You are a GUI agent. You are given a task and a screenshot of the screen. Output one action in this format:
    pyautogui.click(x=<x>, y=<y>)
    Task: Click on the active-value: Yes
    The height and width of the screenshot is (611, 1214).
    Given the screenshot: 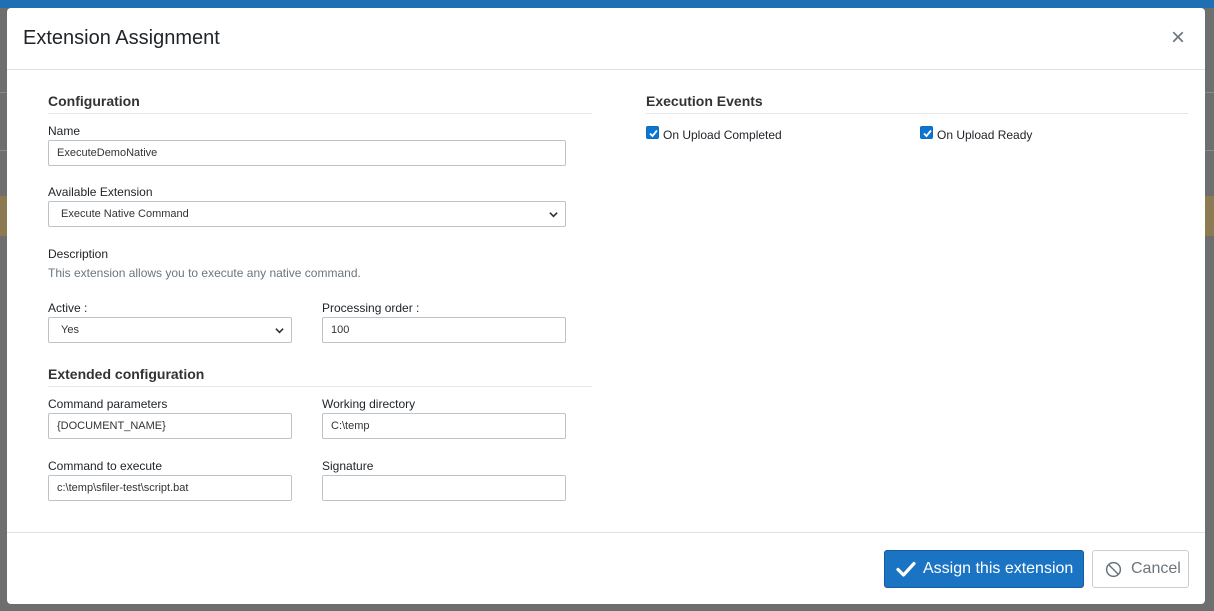 What is the action you would take?
    pyautogui.click(x=70, y=330)
    